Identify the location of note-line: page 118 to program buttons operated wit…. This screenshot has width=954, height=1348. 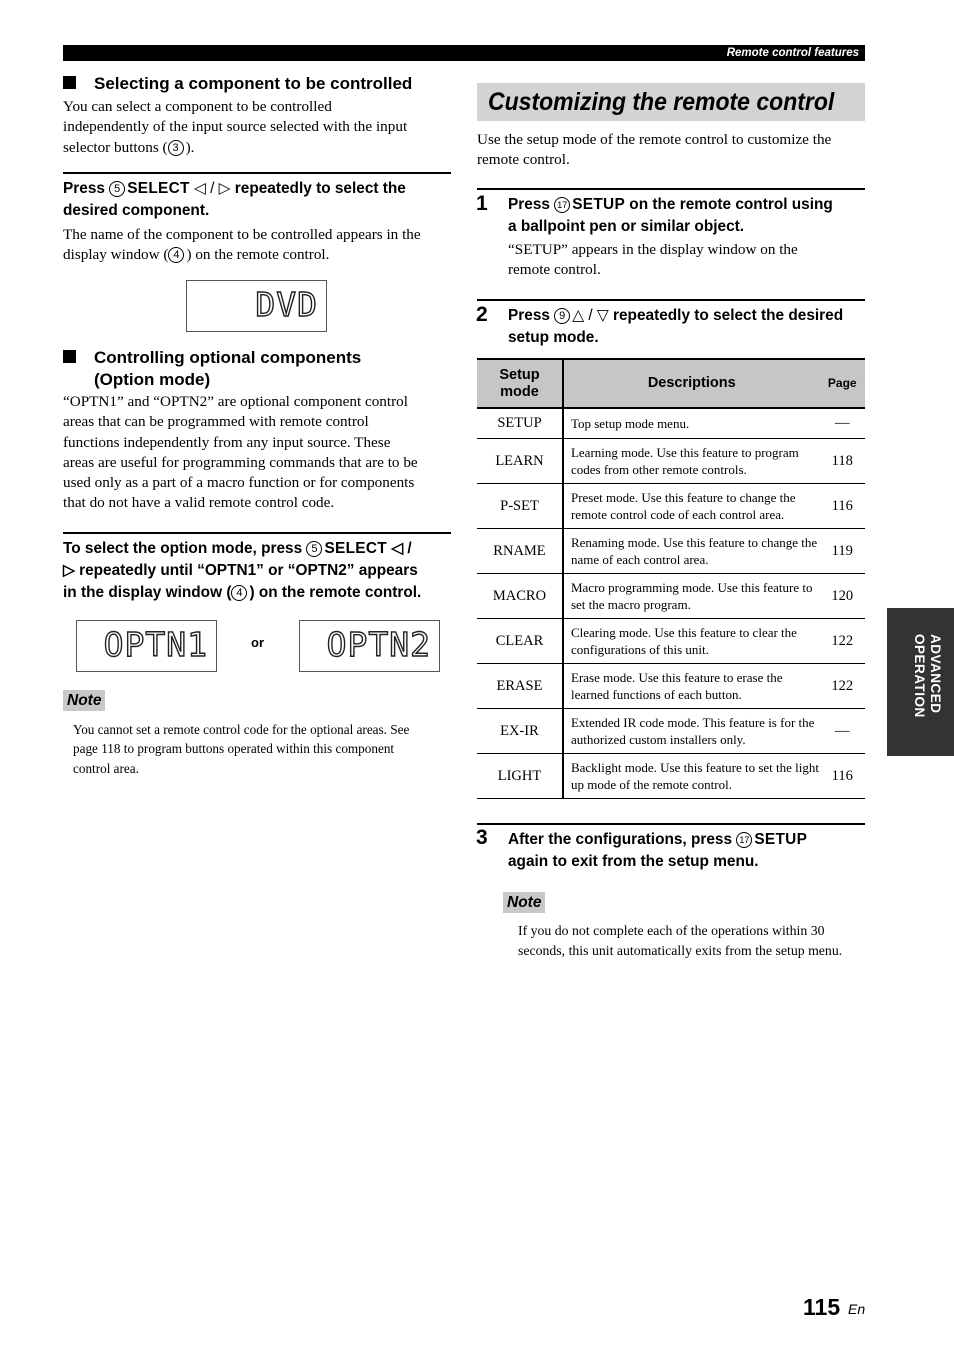
(234, 749).